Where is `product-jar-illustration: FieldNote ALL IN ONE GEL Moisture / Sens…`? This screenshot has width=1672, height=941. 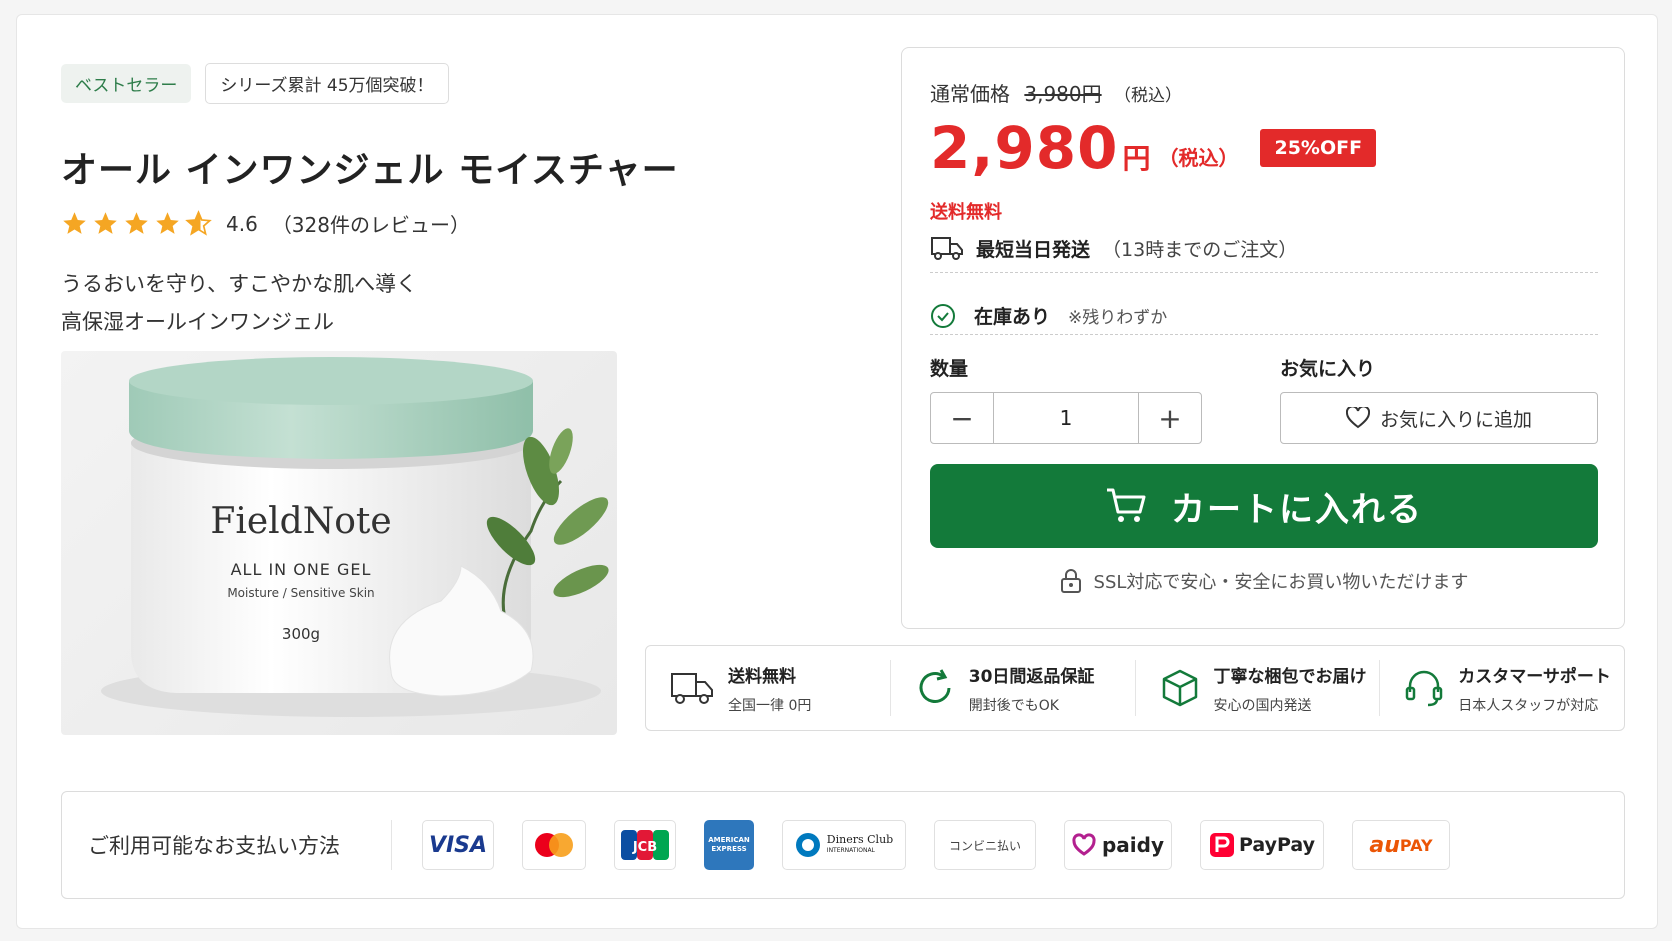 product-jar-illustration: FieldNote ALL IN ONE GEL Moisture / Sens… is located at coordinates (355, 537).